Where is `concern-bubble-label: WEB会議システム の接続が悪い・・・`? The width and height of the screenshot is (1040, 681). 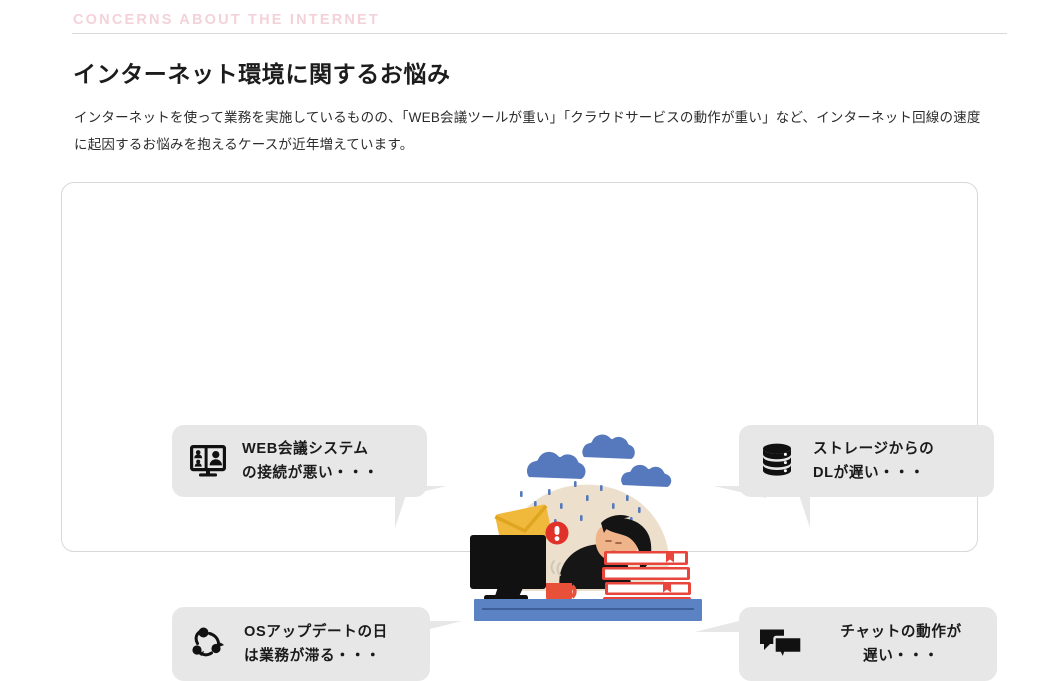
concern-bubble-label: WEB会議システム の接続が悪い・・・ is located at coordinates (310, 460).